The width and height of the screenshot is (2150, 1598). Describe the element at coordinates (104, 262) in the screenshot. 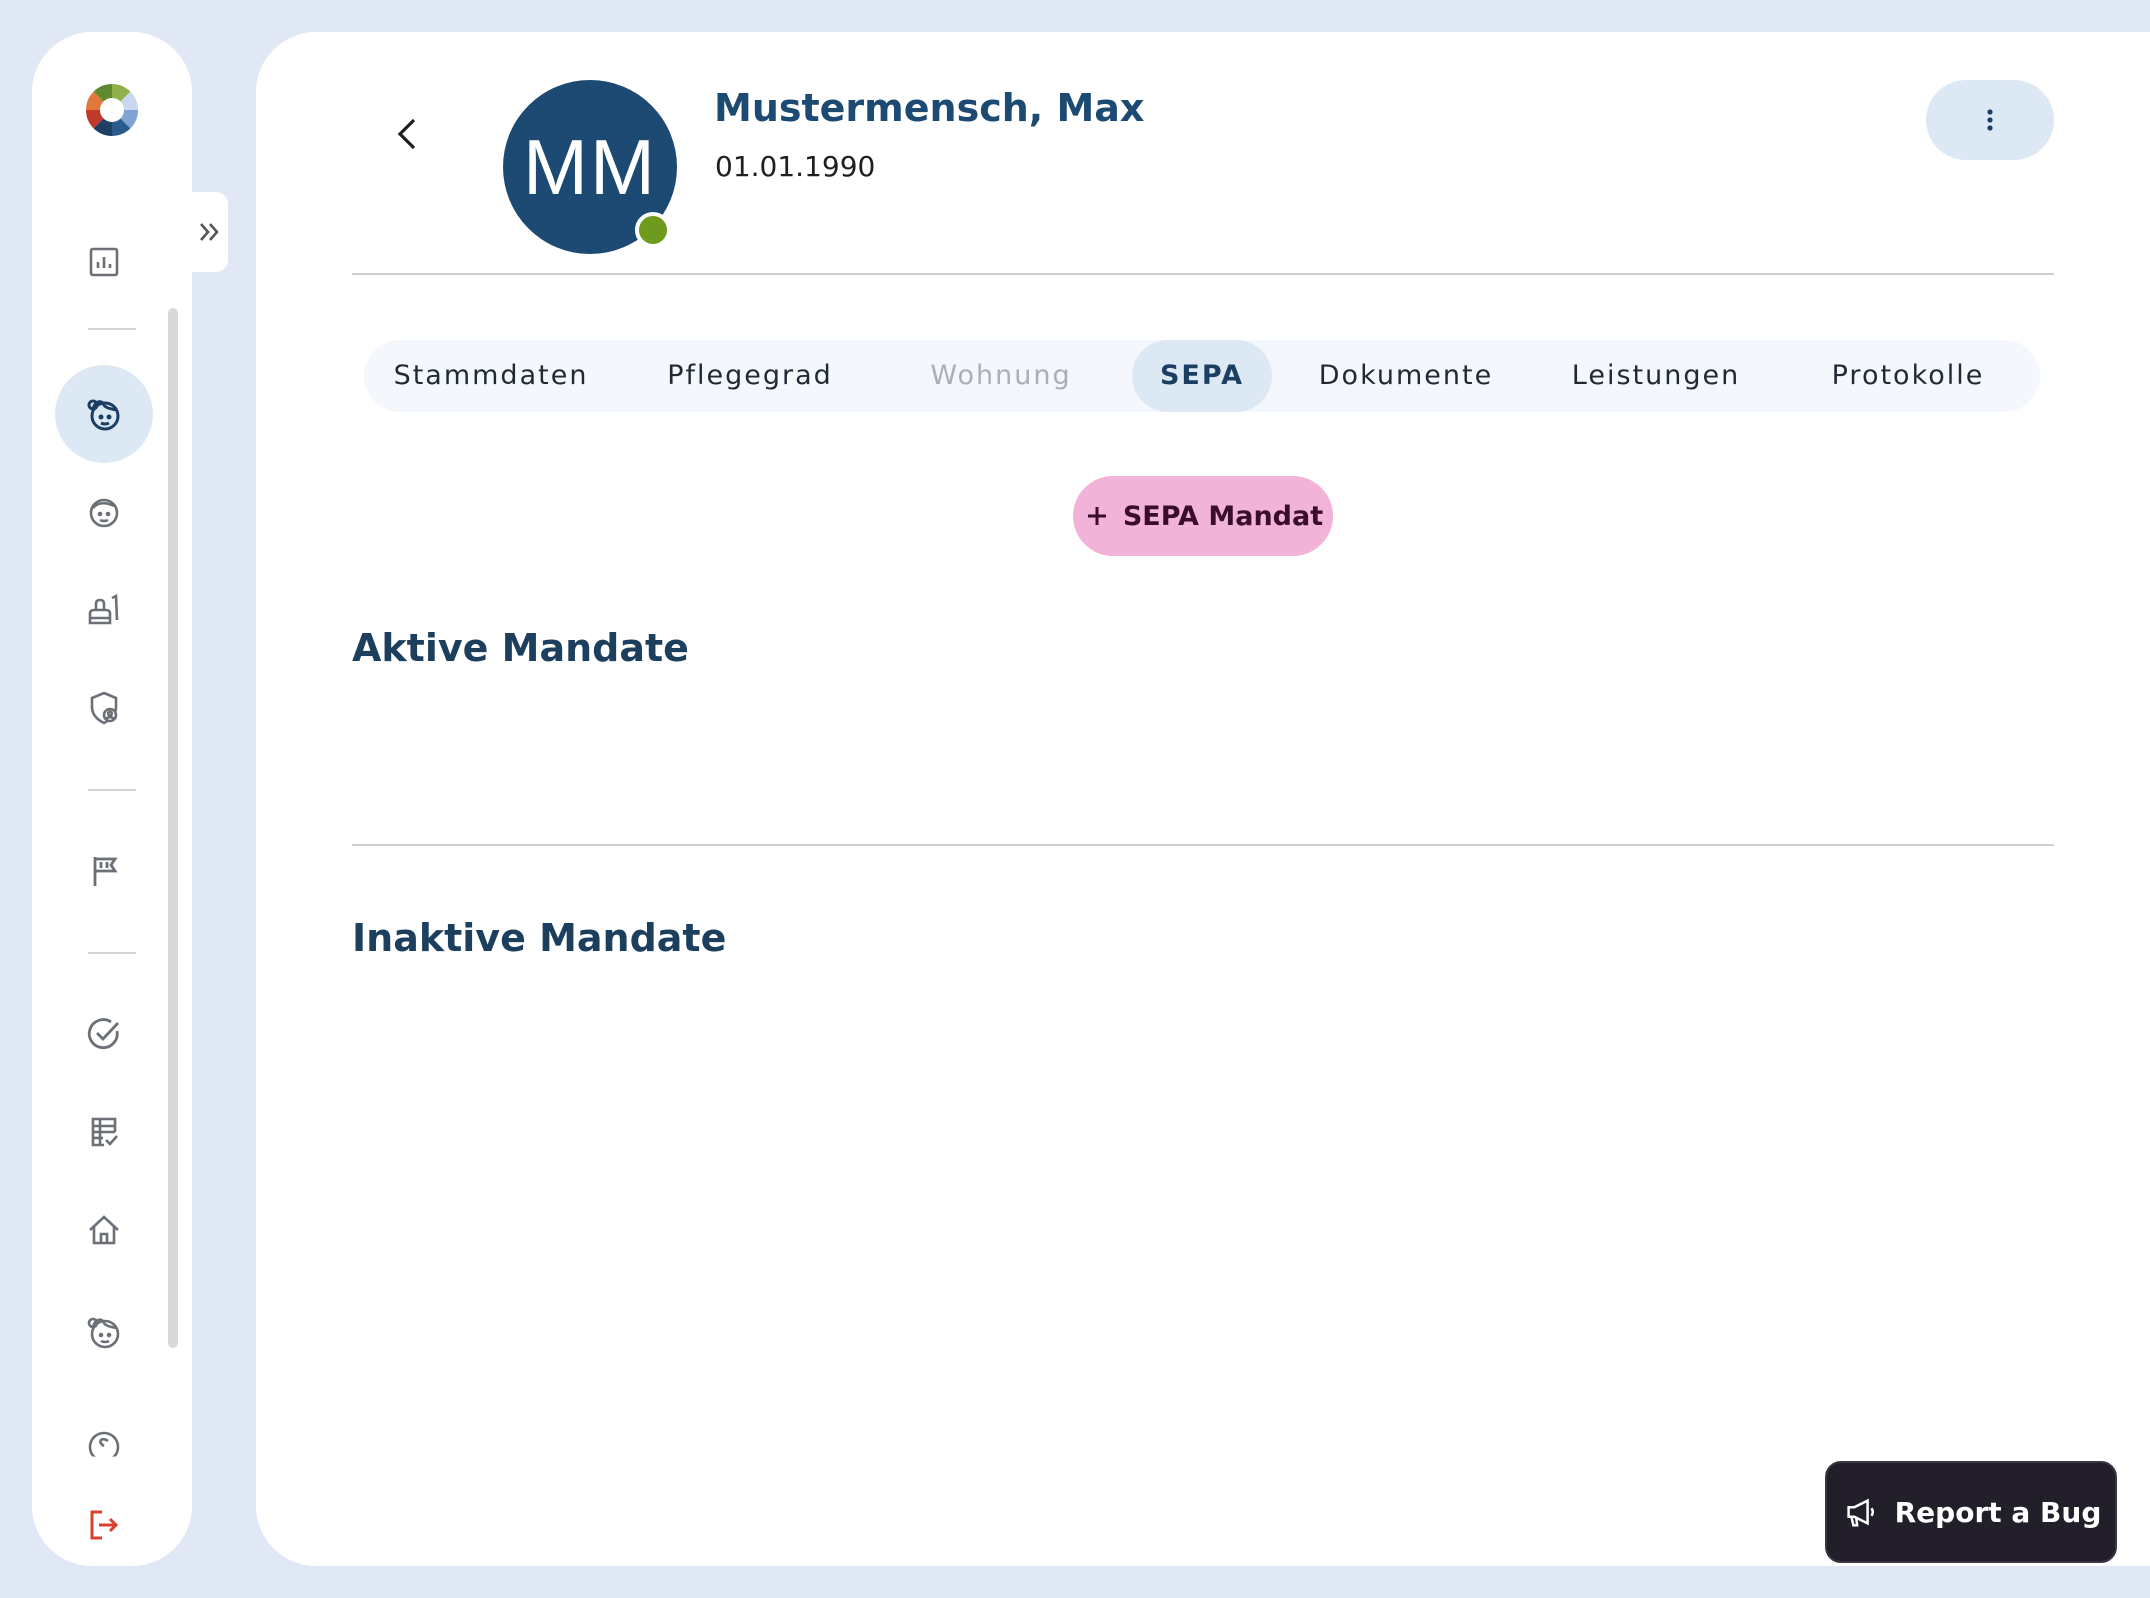

I see `dashboard-chart-icon` at that location.